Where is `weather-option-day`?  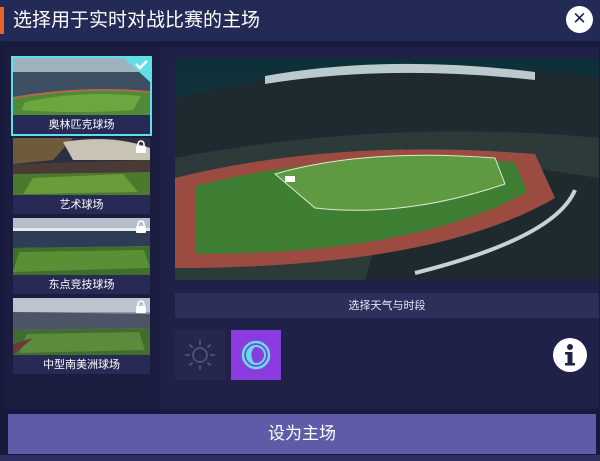
weather-option-day is located at coordinates (200, 355).